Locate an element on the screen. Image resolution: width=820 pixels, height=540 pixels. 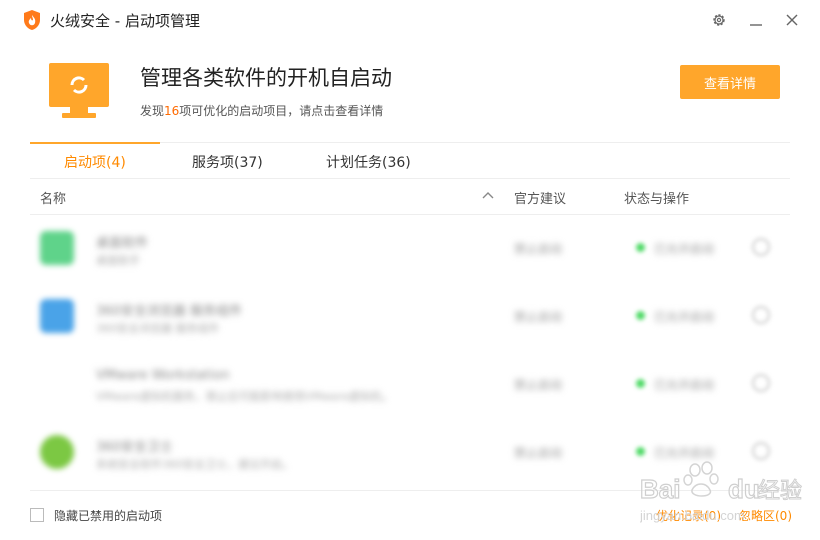
ignored-area-link: 忽略区(0) is located at coordinates (765, 515).